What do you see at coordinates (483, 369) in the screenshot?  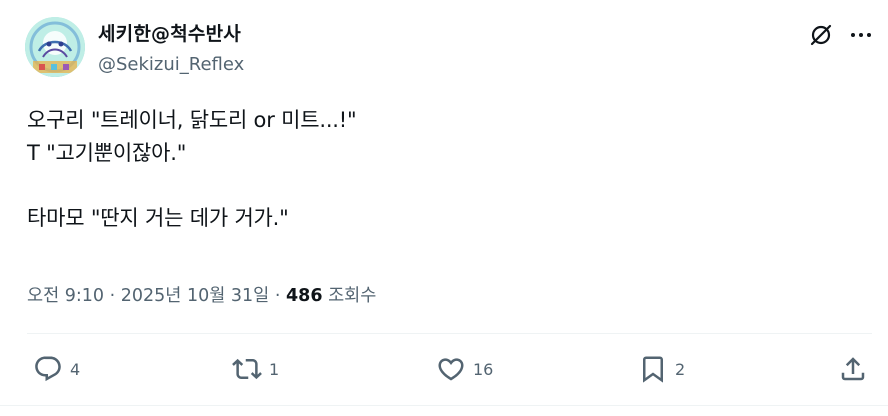 I see `like-count: 16` at bounding box center [483, 369].